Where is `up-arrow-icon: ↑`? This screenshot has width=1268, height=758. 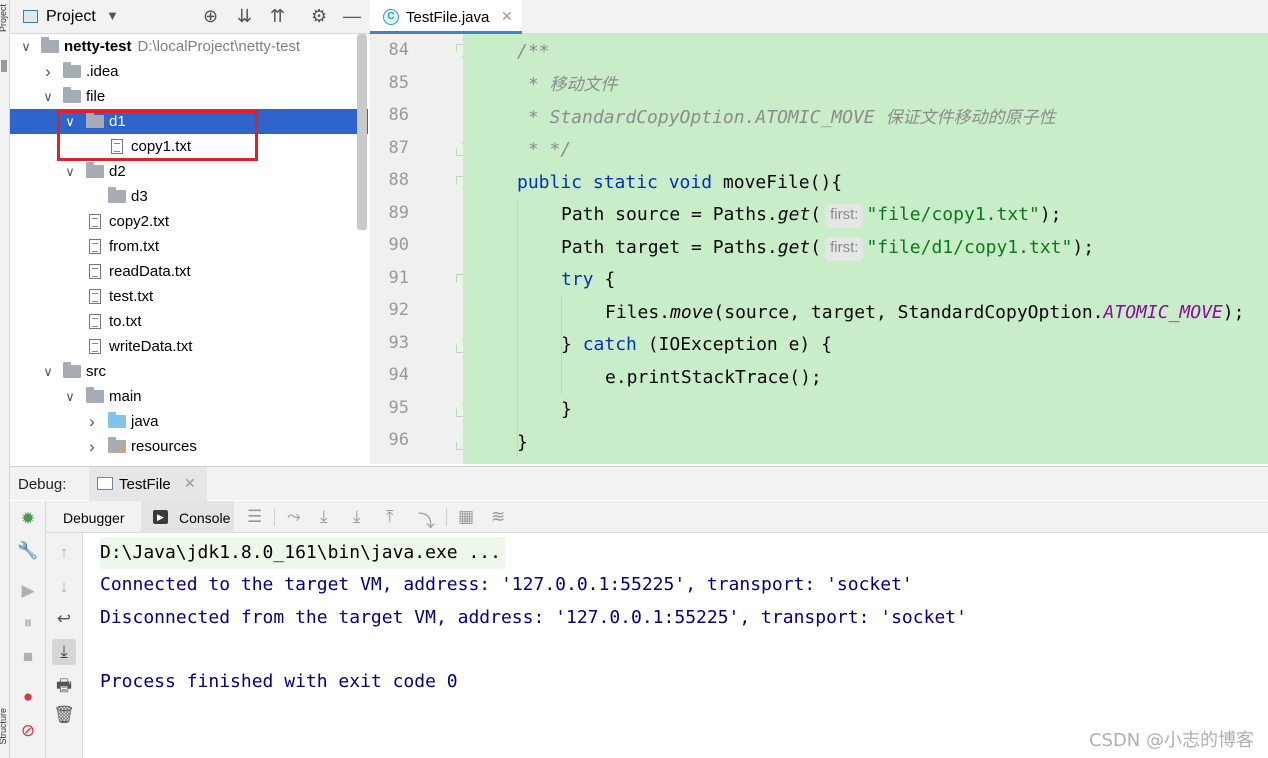 up-arrow-icon: ↑ is located at coordinates (64, 553).